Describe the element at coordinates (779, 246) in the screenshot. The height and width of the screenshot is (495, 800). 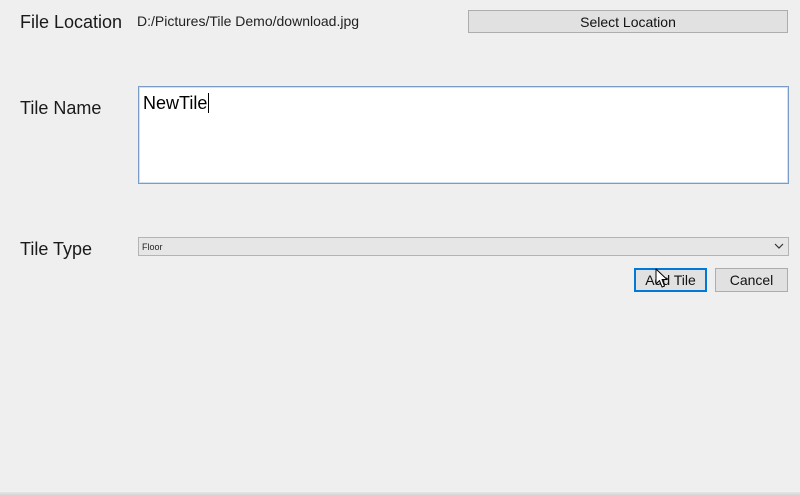
I see `chevron-down-icon` at that location.